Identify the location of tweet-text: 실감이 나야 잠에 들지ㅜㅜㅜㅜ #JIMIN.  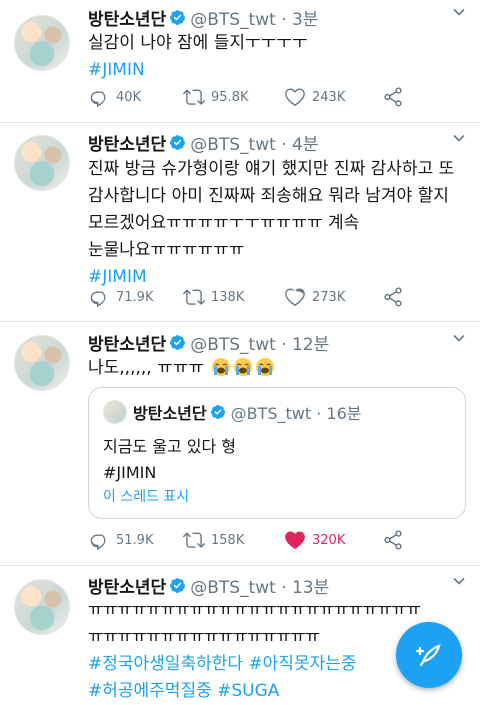
(277, 57).